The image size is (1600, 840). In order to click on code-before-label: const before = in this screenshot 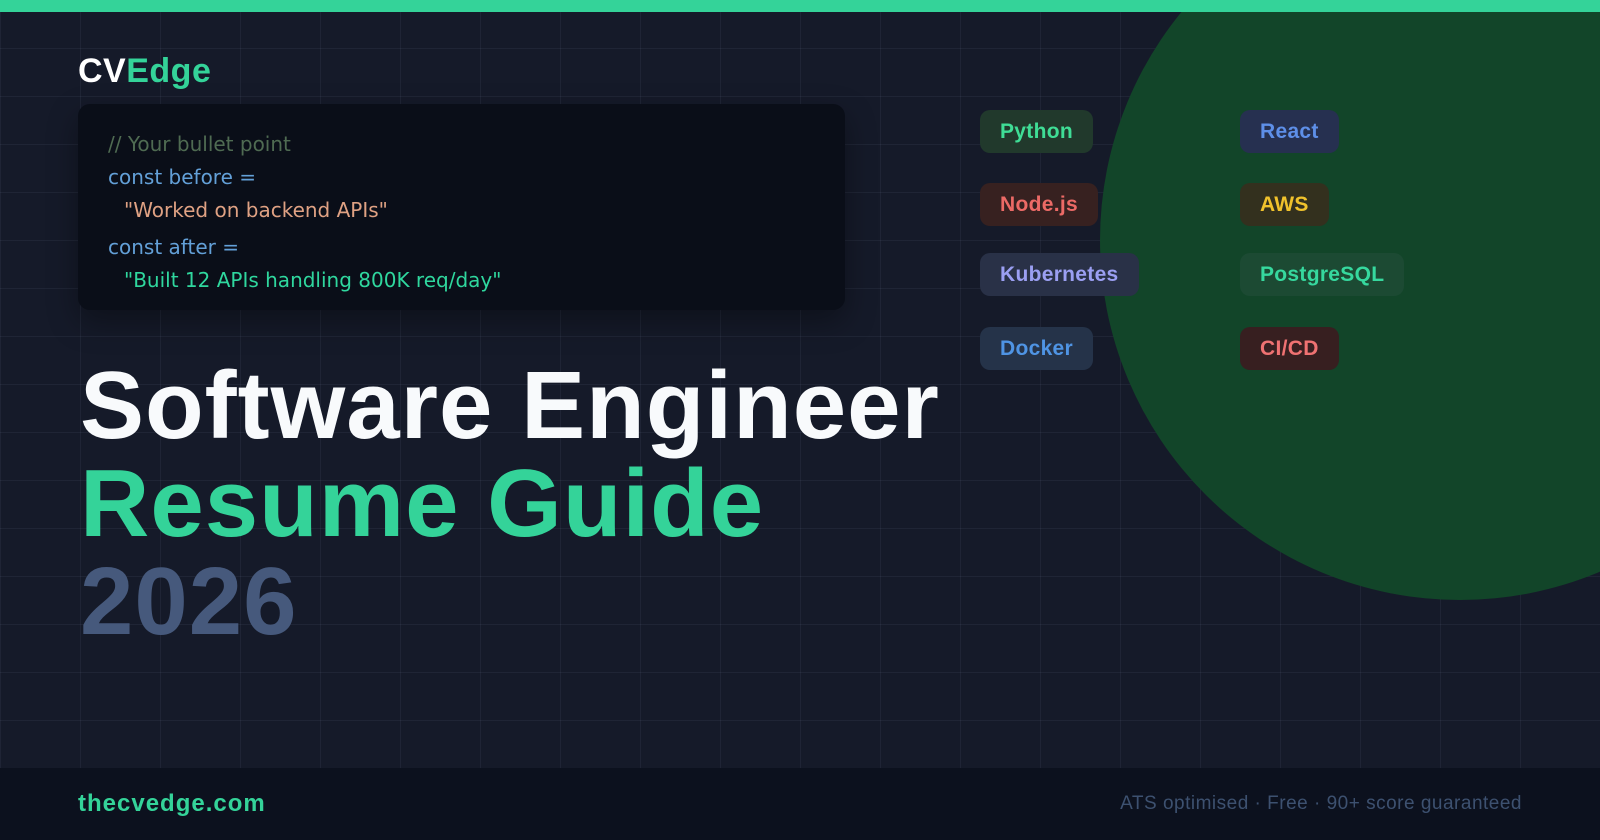, I will do `click(182, 177)`.